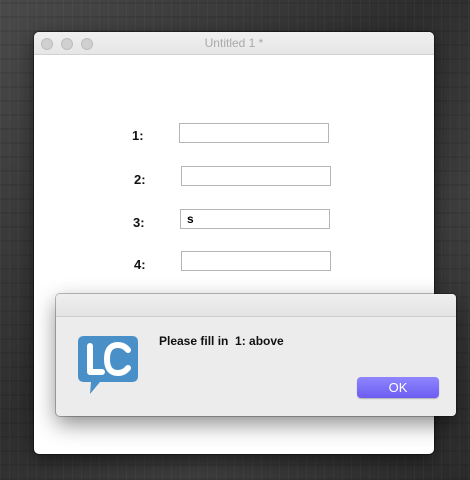  Describe the element at coordinates (140, 179) in the screenshot. I see `field-2-label: 2:` at that location.